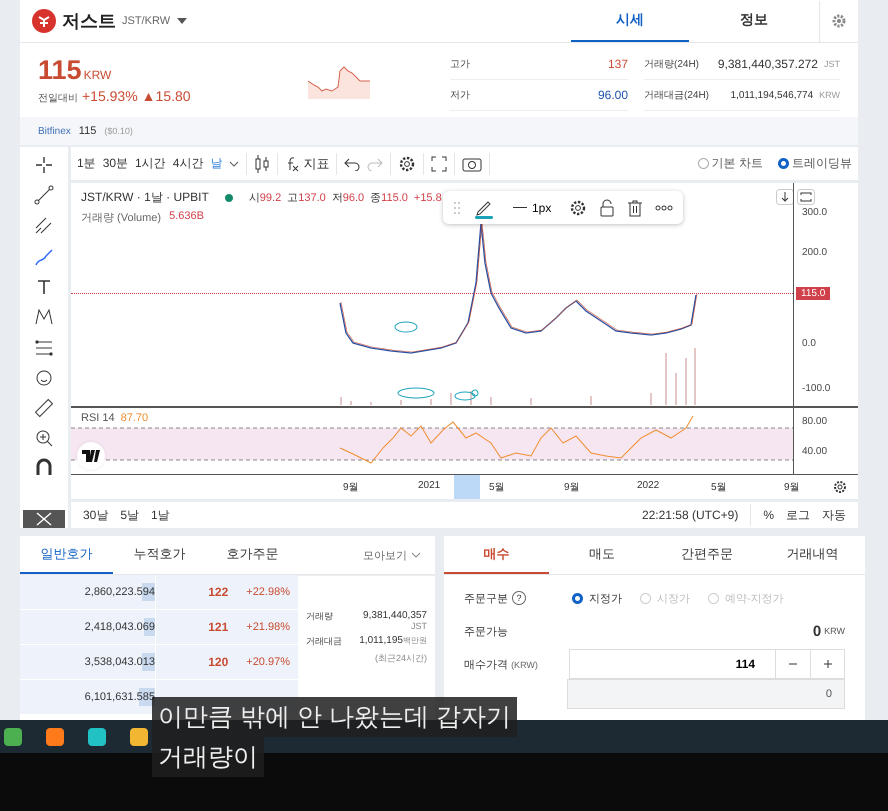 Image resolution: width=888 pixels, height=811 pixels. Describe the element at coordinates (648, 485) in the screenshot. I see `time-label: 2022` at that location.